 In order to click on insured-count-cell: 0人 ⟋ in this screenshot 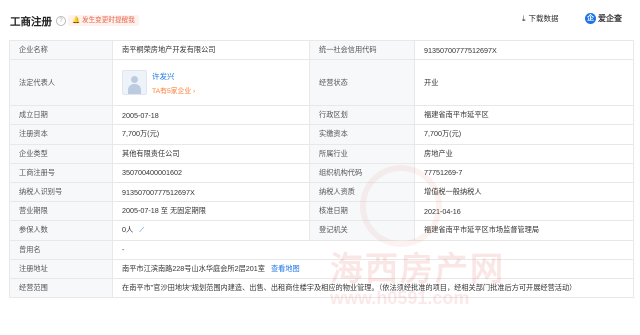, I will do `click(211, 230)`.